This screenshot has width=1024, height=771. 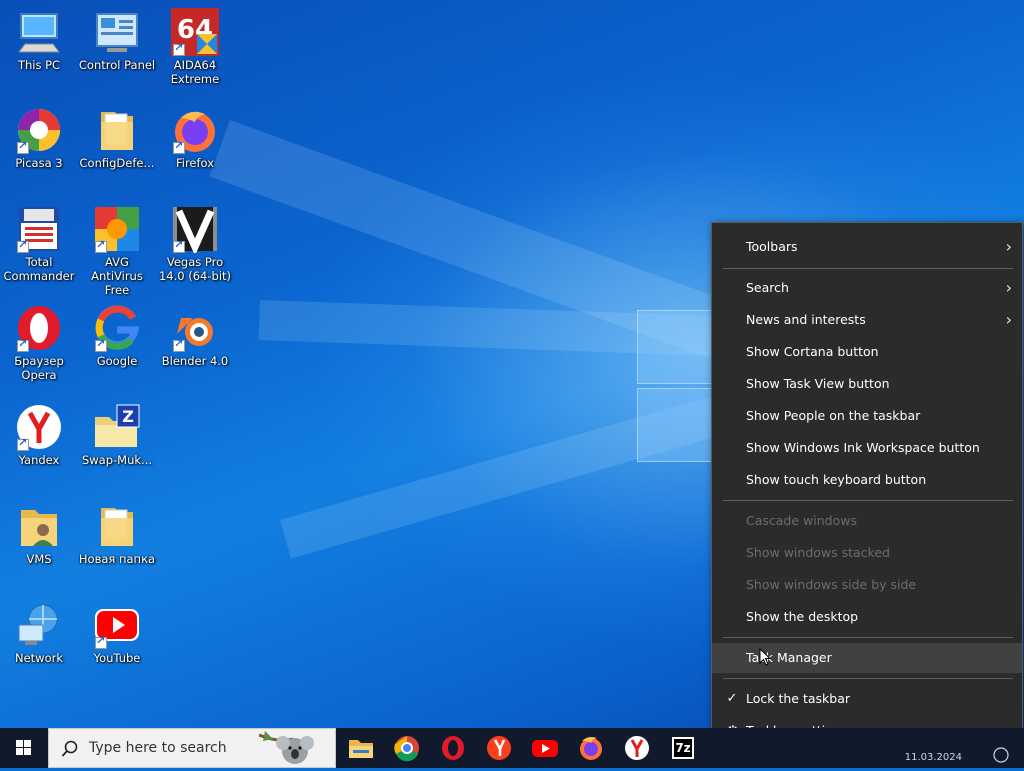 I want to click on menu-item-toolbars: Toolbars ›, so click(x=867, y=247).